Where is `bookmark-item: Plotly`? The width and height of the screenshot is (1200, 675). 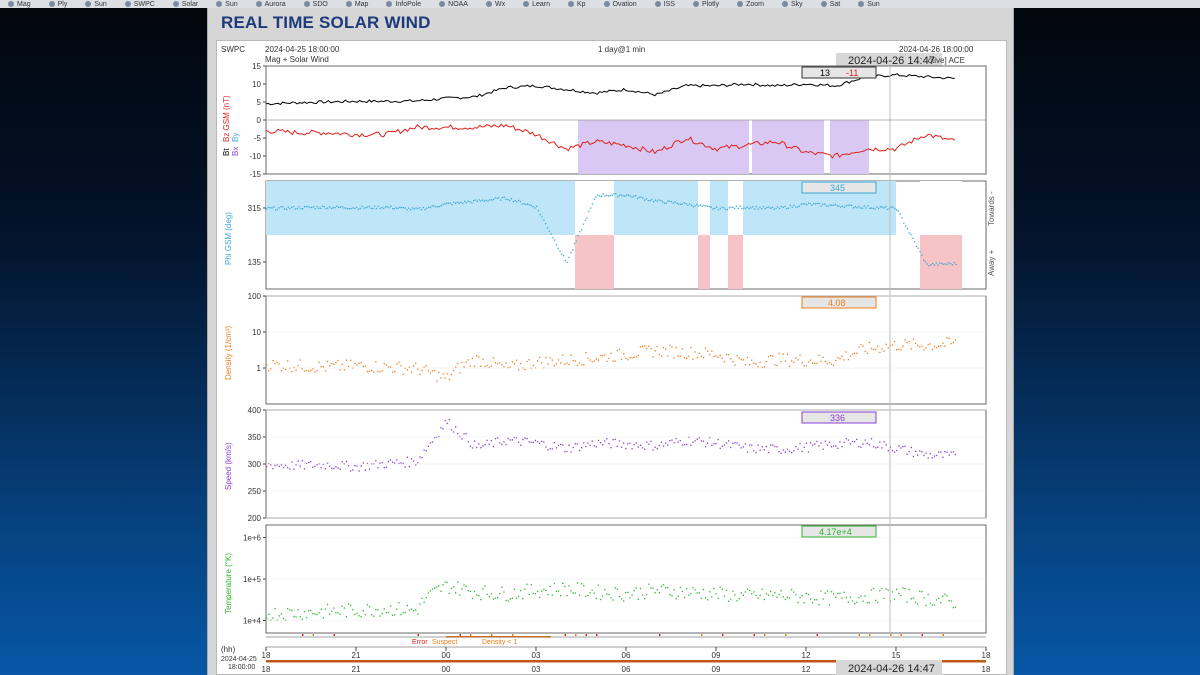 bookmark-item: Plotly is located at coordinates (705, 4).